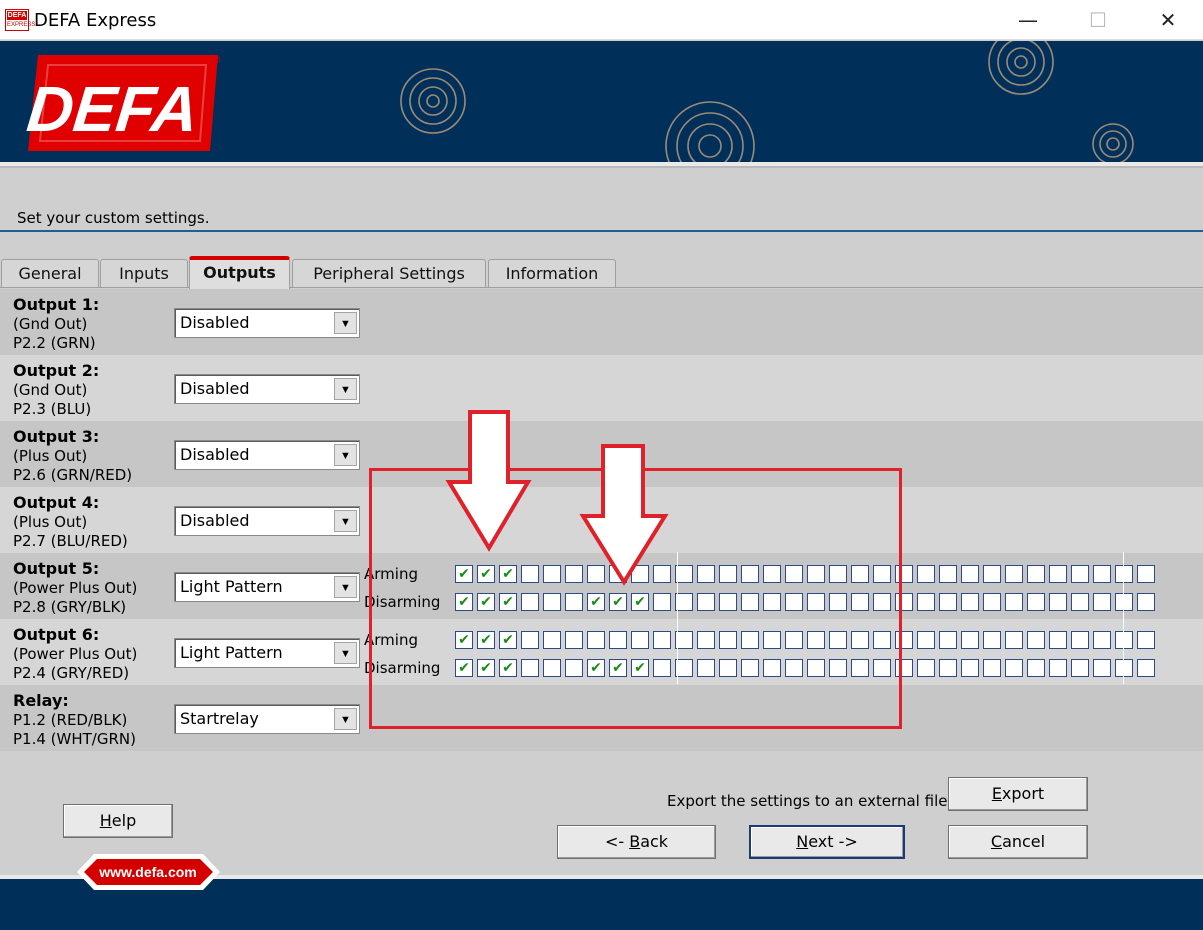 Image resolution: width=1203 pixels, height=930 pixels. I want to click on output-pin: P2.2 (GRN), so click(54, 343).